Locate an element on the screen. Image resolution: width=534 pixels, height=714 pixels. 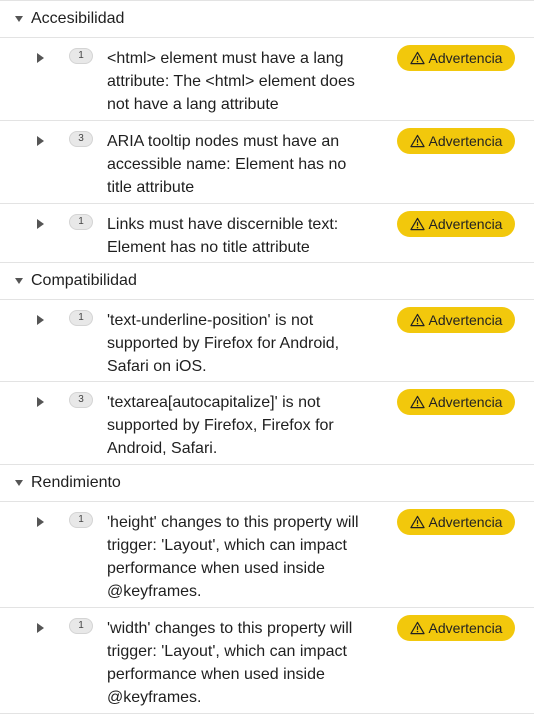
category-title: Rendimiento is located at coordinates (76, 482).